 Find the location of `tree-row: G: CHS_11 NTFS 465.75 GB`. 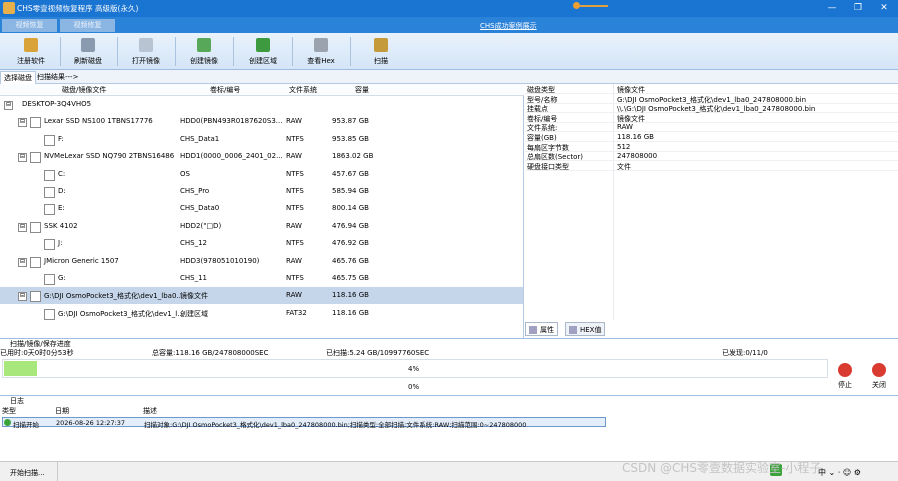

tree-row: G: CHS_11 NTFS 465.75 GB is located at coordinates (261, 278).